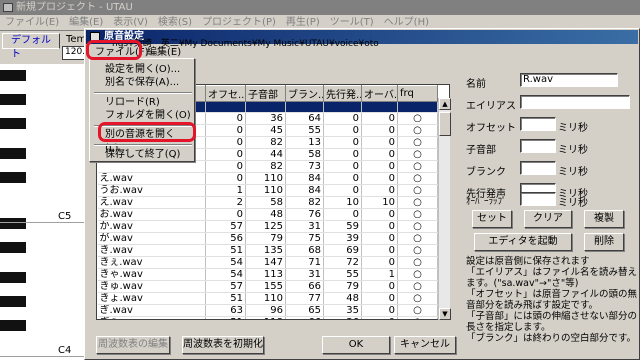  Describe the element at coordinates (304, 262) in the screenshot. I see `cell-blank: 71` at that location.